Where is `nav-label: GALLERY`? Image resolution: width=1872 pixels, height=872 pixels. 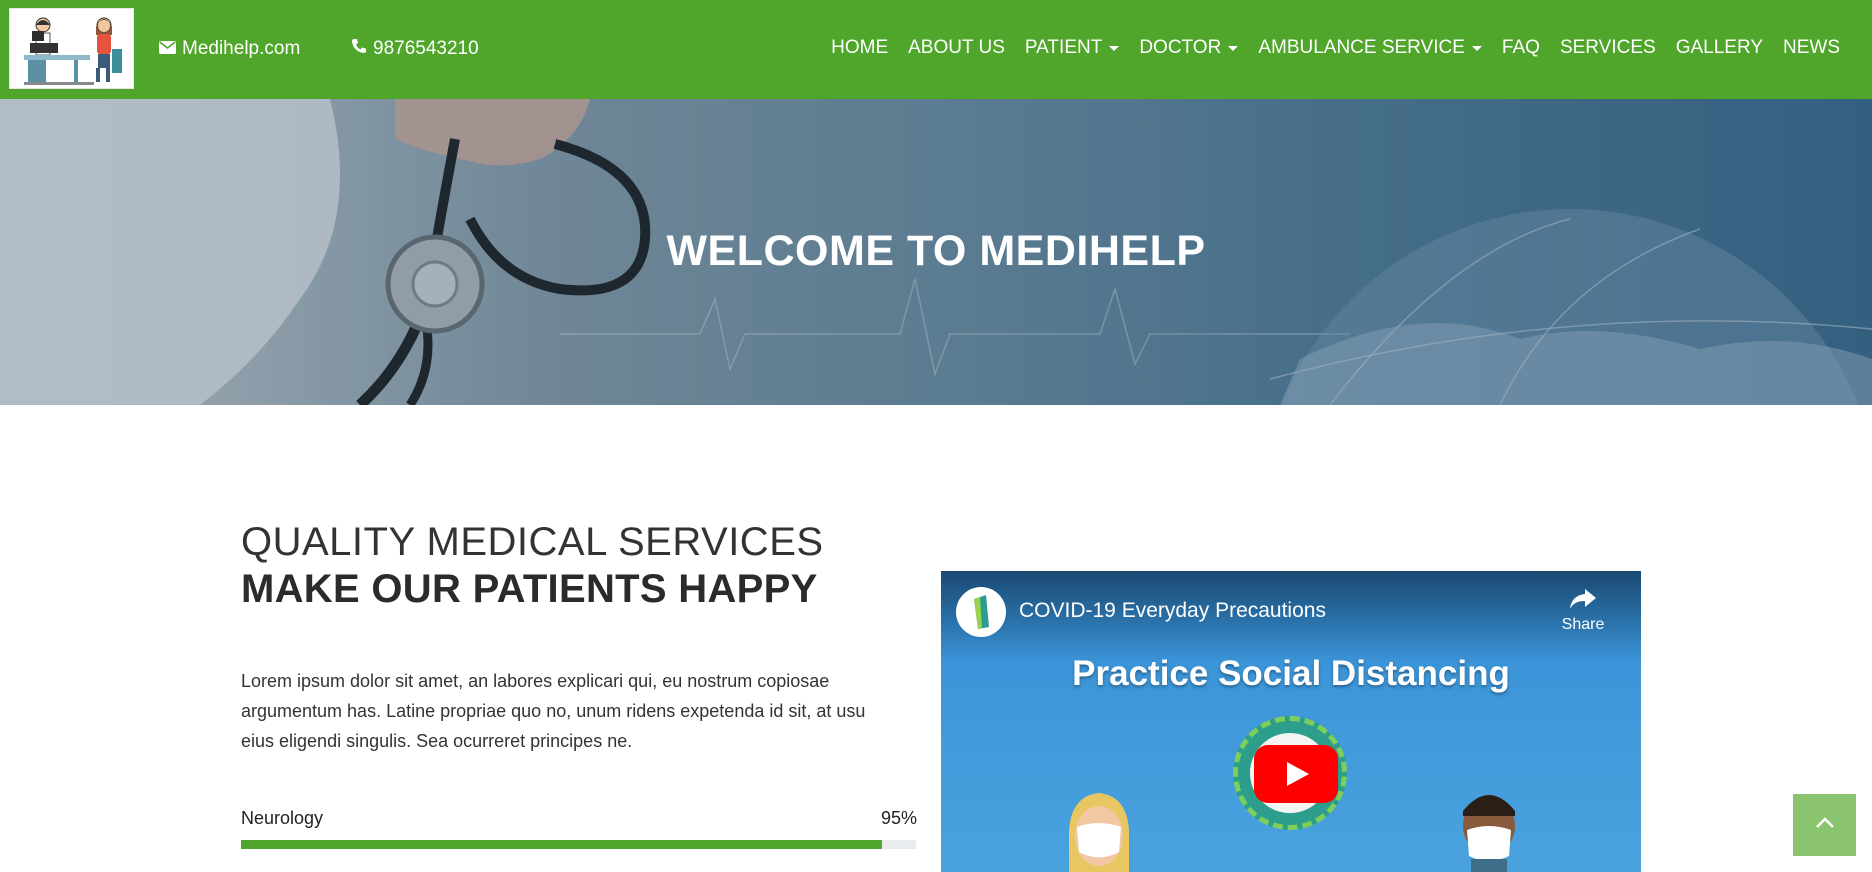 nav-label: GALLERY is located at coordinates (1719, 47).